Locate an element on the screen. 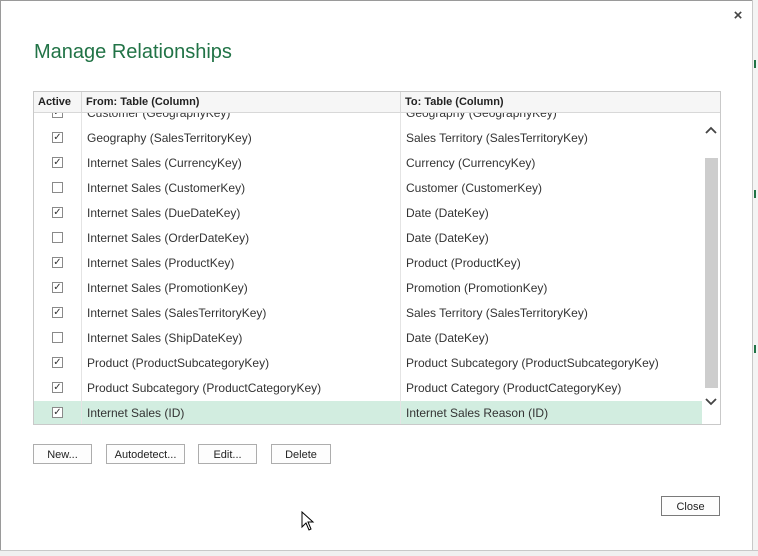 Image resolution: width=758 pixels, height=556 pixels. from-cell: Internet Sales (OrderDateKey) is located at coordinates (241, 238).